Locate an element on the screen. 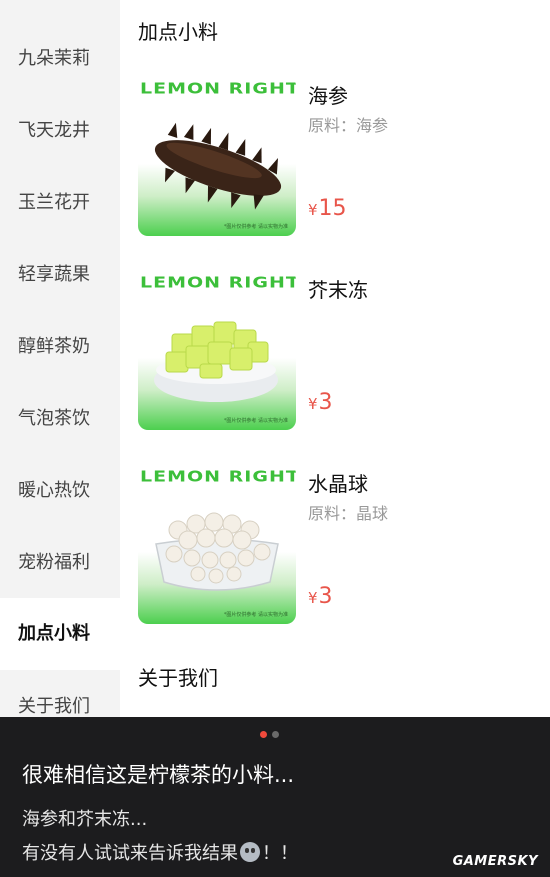 This screenshot has width=550, height=877. price-value: 15 is located at coordinates (332, 208).